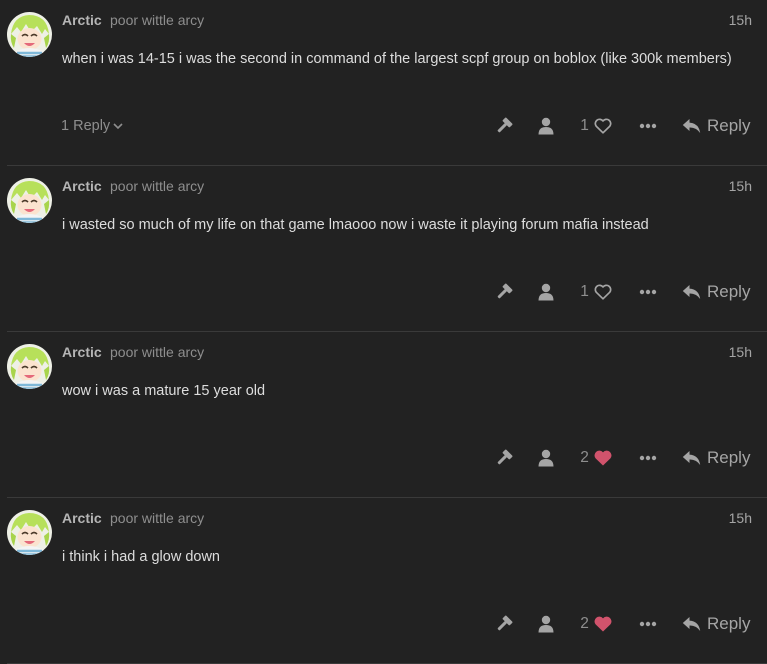 The width and height of the screenshot is (767, 664). What do you see at coordinates (164, 391) in the screenshot?
I see `post-body: wow i was a mature 15 year old` at bounding box center [164, 391].